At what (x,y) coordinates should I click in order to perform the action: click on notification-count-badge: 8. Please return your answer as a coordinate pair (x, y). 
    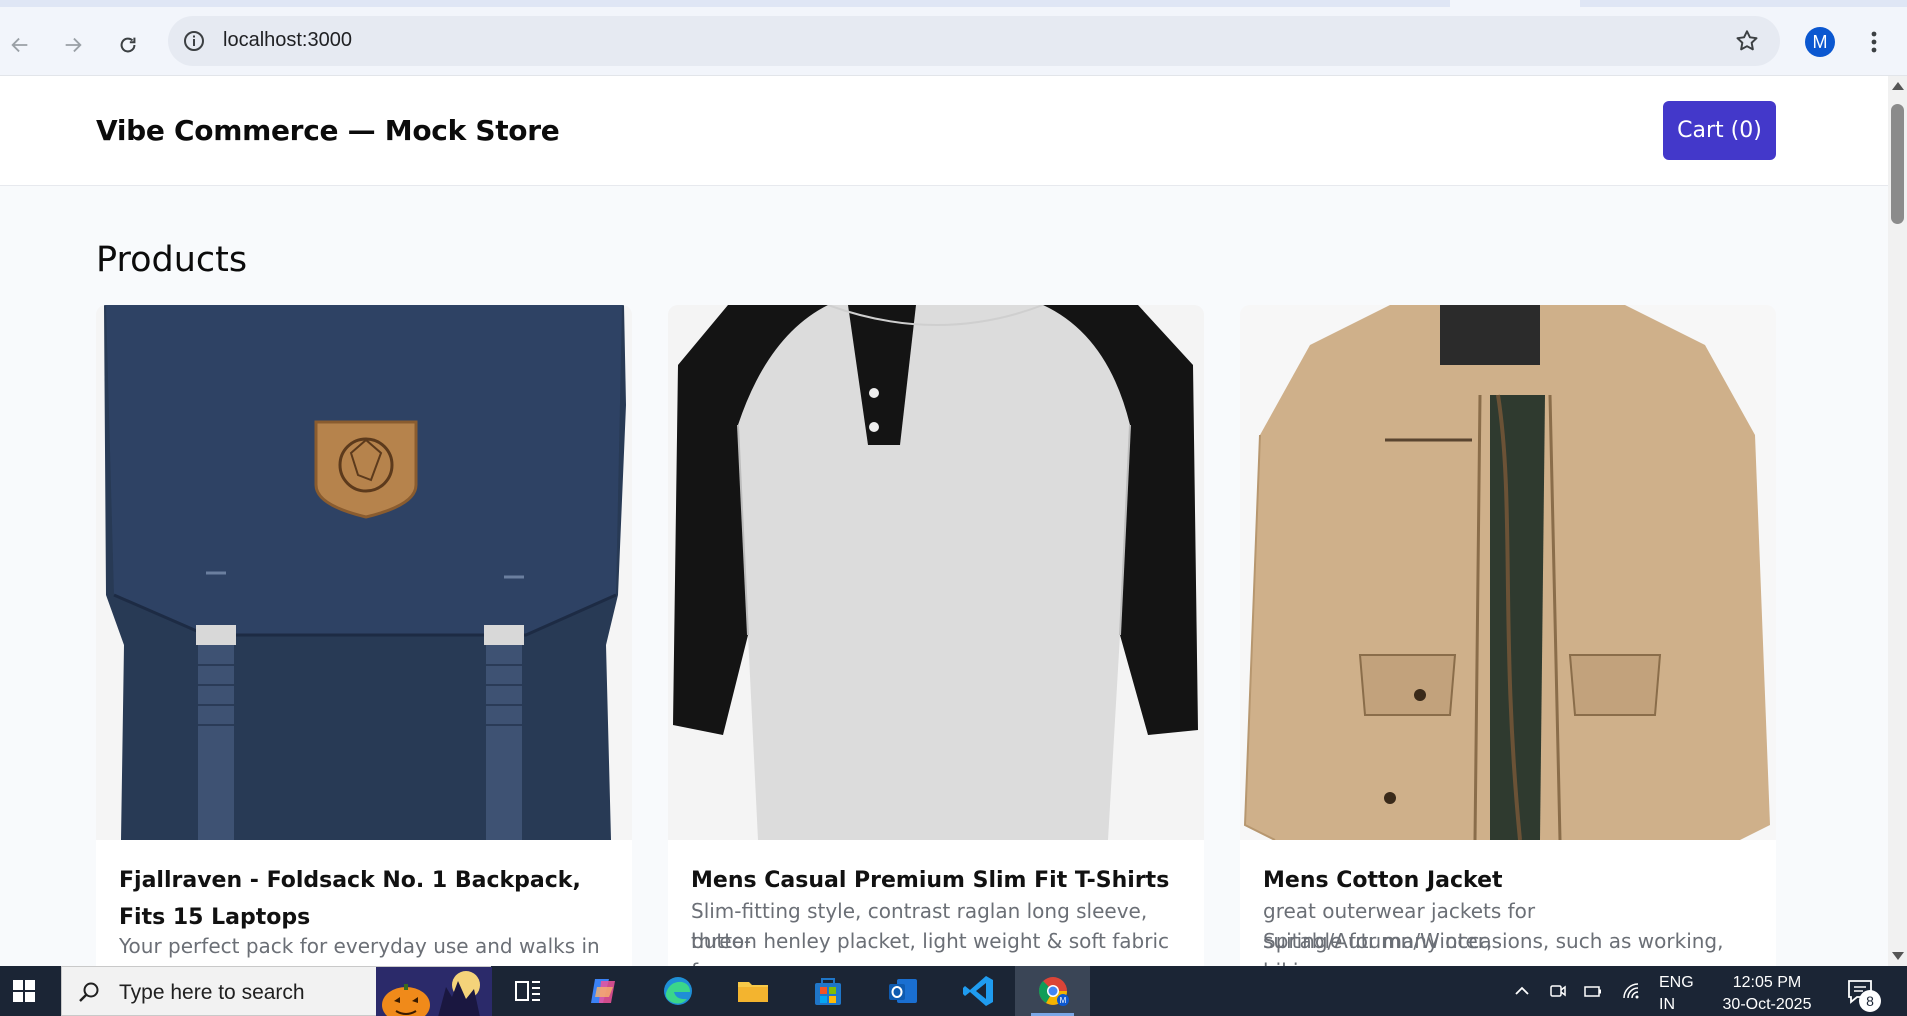
    Looking at the image, I should click on (1870, 1001).